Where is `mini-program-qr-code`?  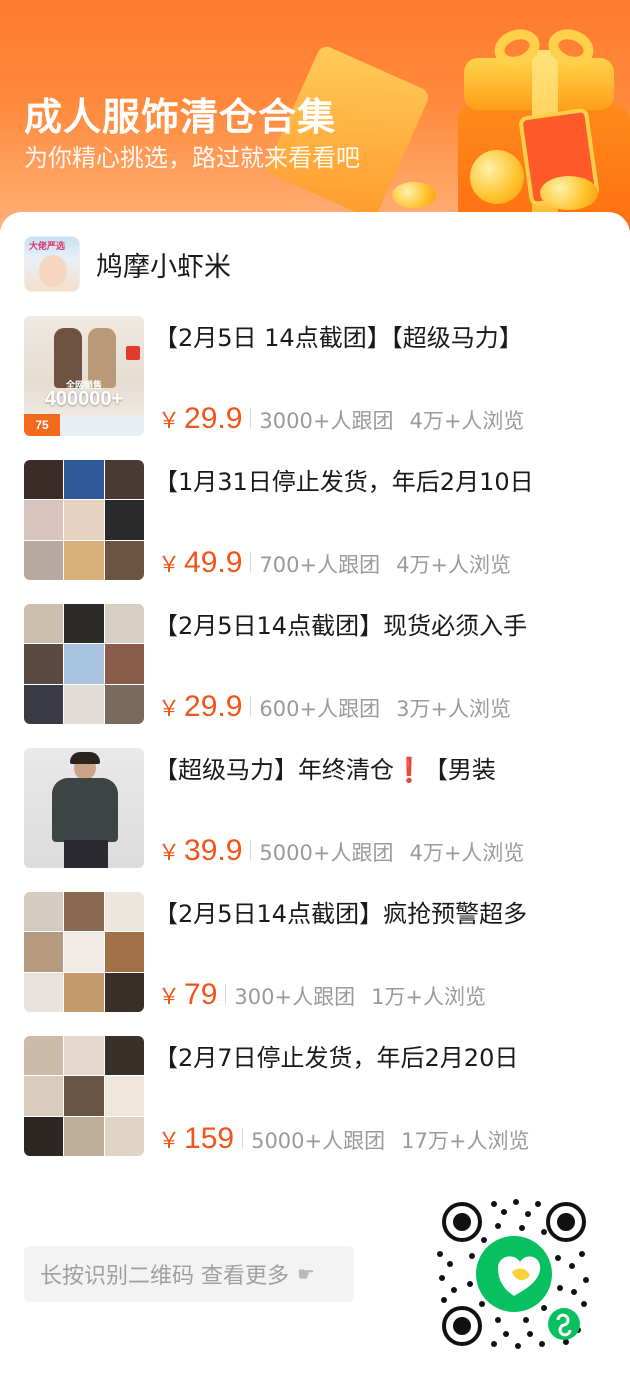
mini-program-qr-code is located at coordinates (514, 1274).